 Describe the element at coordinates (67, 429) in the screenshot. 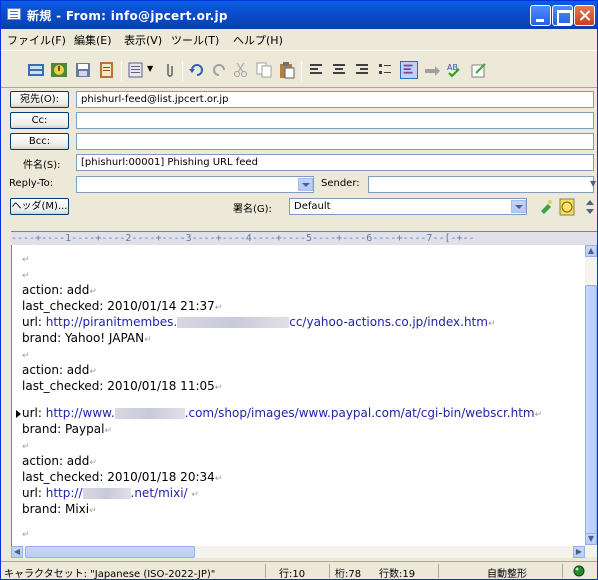

I see `entry-2-brand: brand: Paypal↵` at that location.